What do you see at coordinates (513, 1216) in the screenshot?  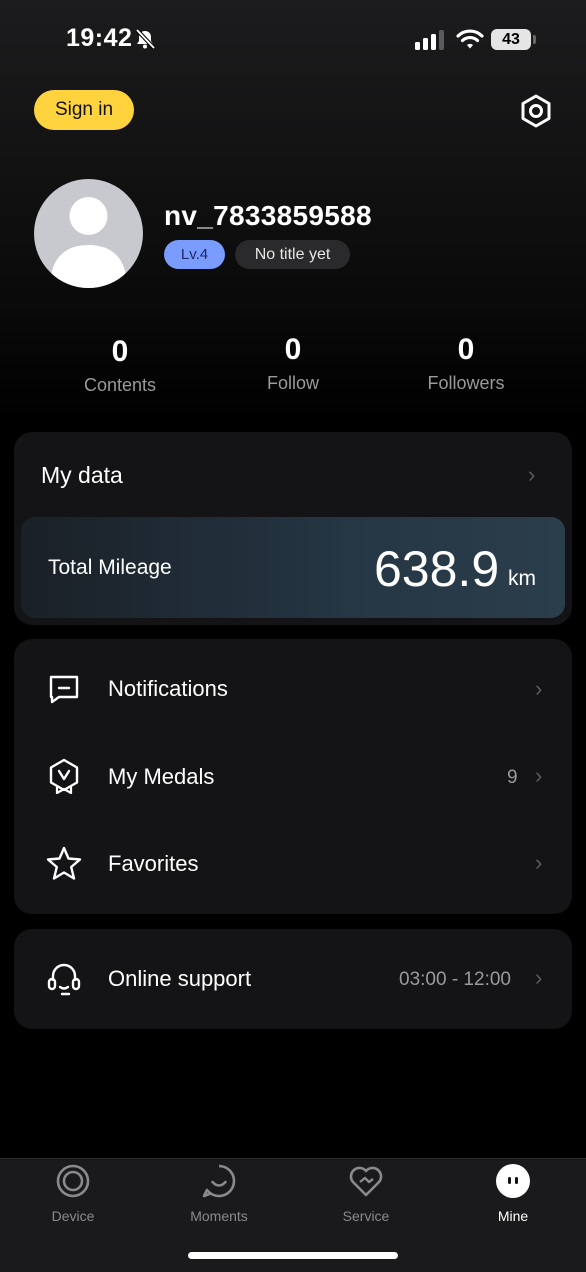 I see `tab-label: Mine` at bounding box center [513, 1216].